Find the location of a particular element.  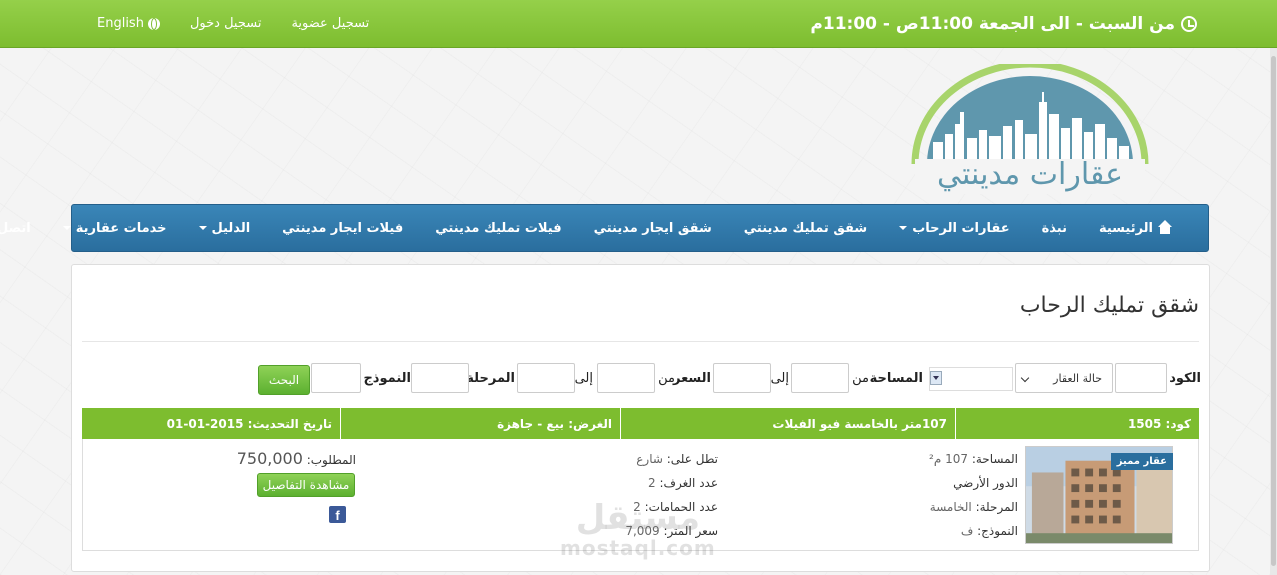

watermark: مستقل mostaql.com is located at coordinates (638, 530).